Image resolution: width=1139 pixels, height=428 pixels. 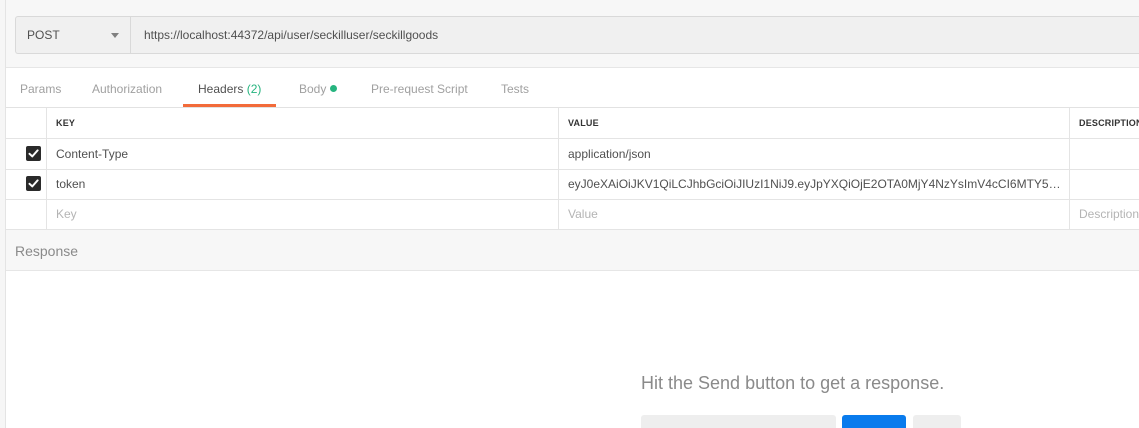 I want to click on tab-body: Body, so click(x=318, y=87).